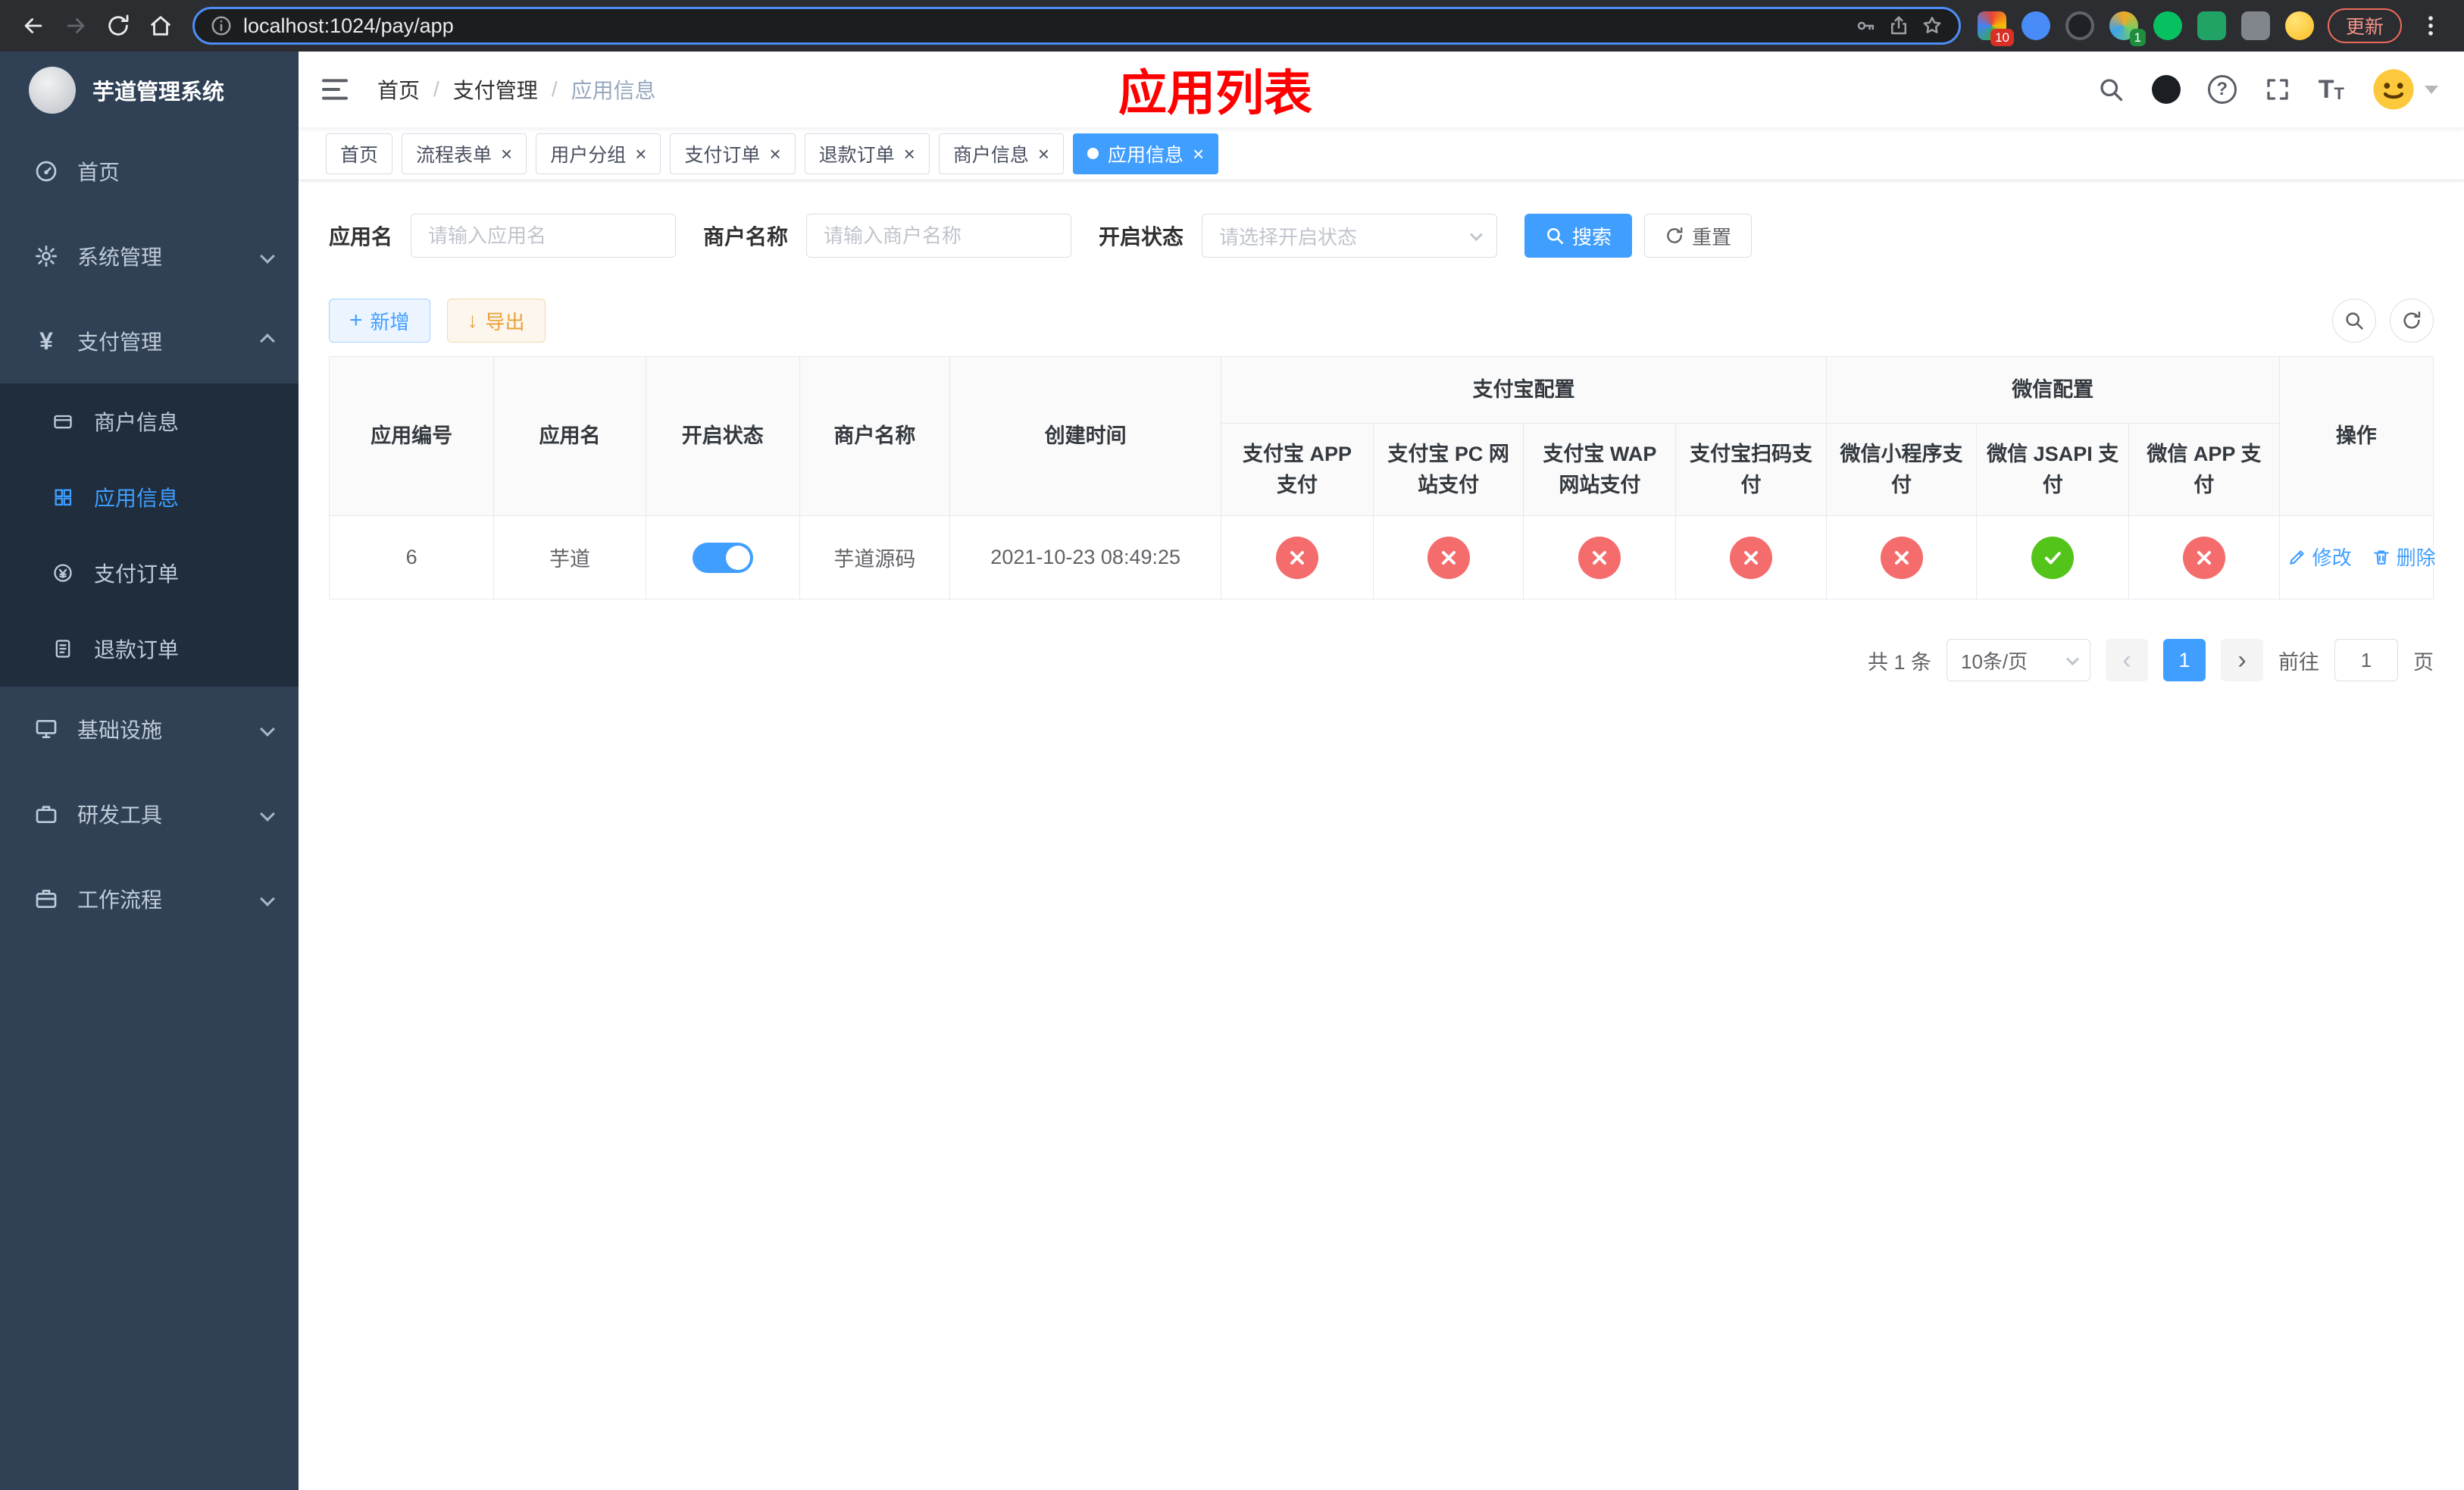  I want to click on search-button: 搜索, so click(1578, 236).